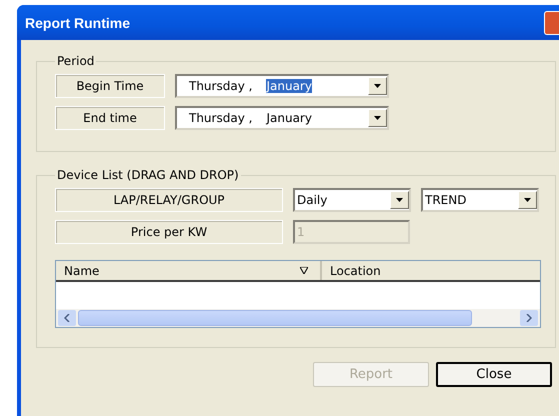 Image resolution: width=559 pixels, height=416 pixels. I want to click on column-header: Location, so click(431, 270).